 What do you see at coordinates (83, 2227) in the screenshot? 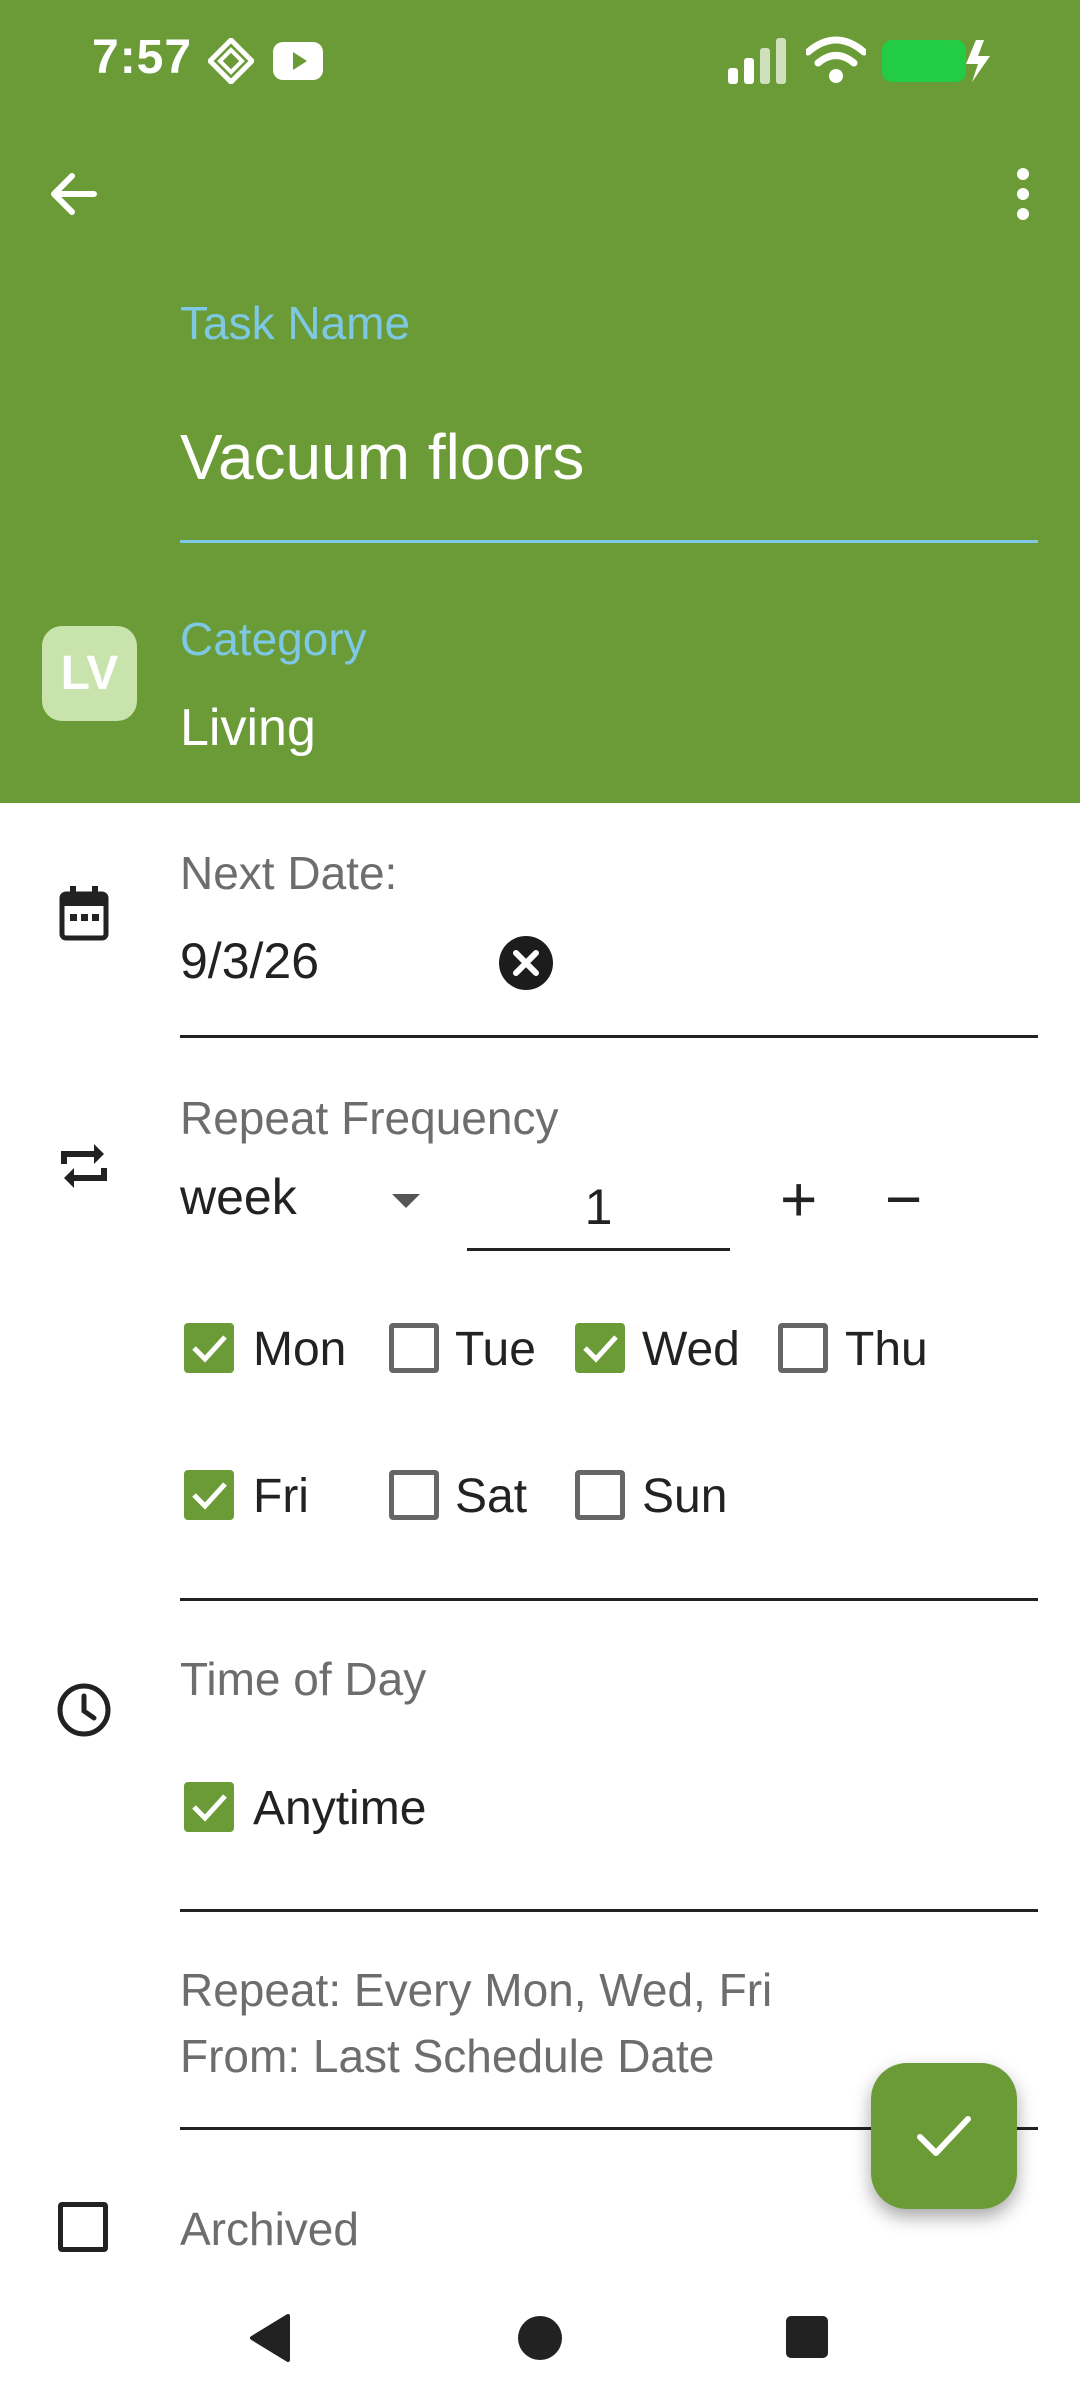
I see `archived-checkbox` at bounding box center [83, 2227].